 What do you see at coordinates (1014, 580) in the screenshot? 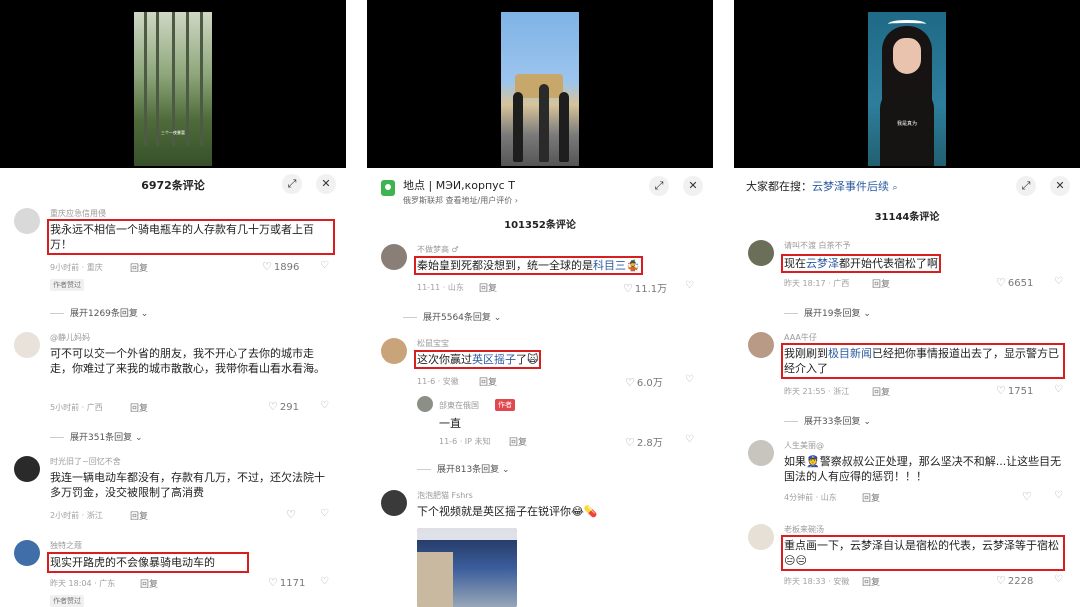
I see `like-button: ♡ 2228` at bounding box center [1014, 580].